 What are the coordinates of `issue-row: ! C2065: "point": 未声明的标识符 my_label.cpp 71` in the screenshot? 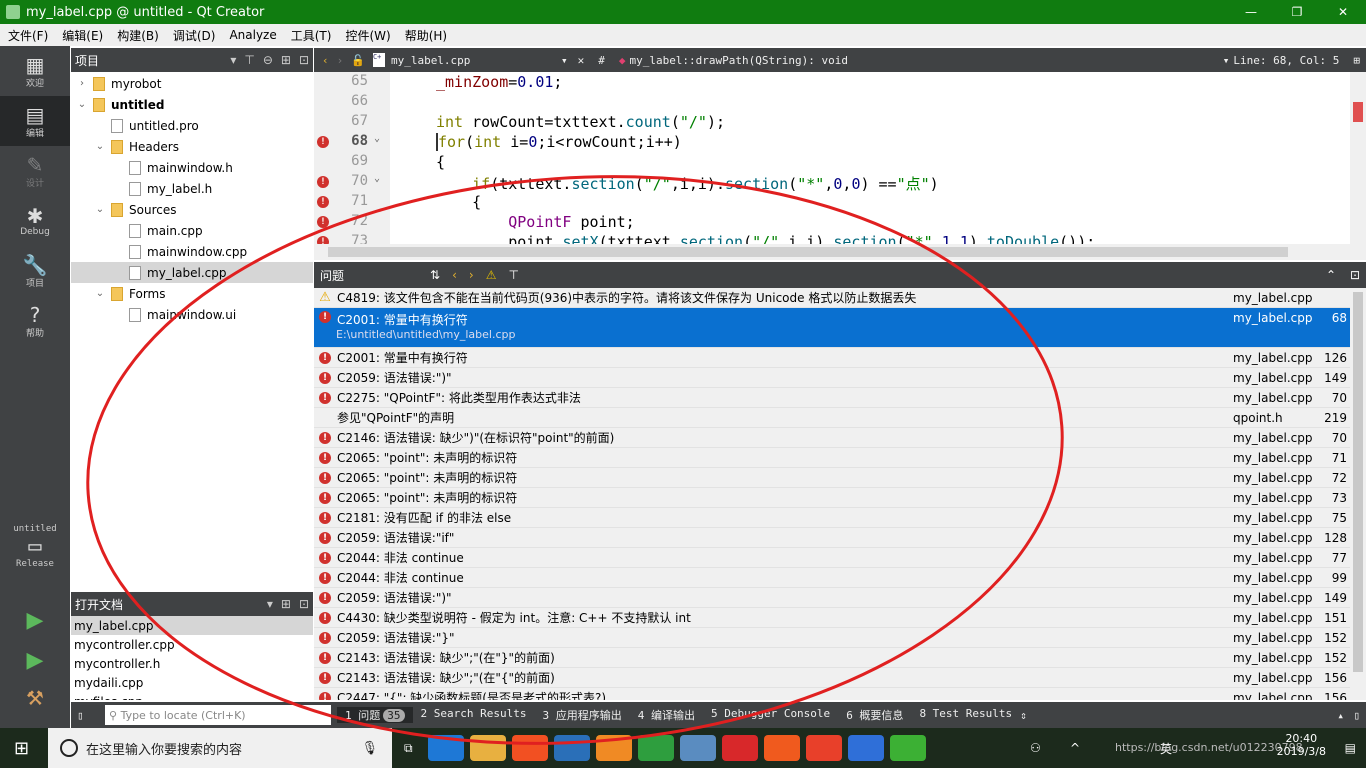 It's located at (832, 458).